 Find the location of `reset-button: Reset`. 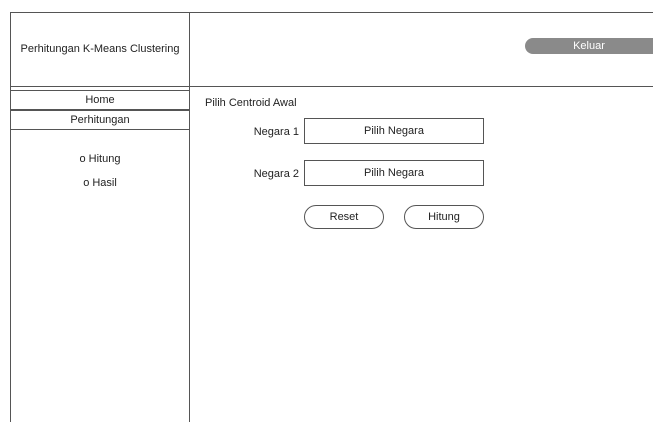

reset-button: Reset is located at coordinates (344, 217).